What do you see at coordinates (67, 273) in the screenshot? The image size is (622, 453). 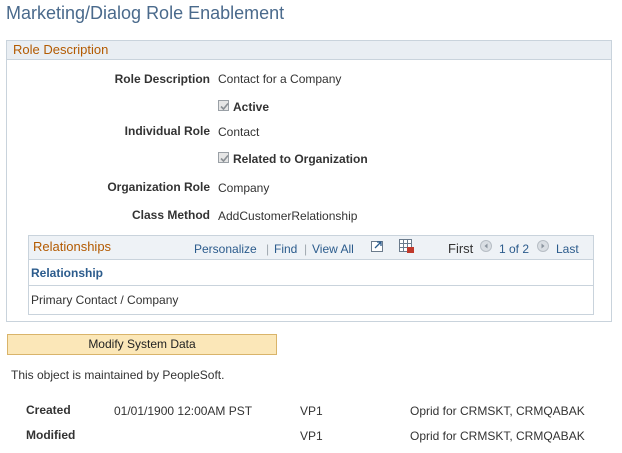 I see `relationship-column-header: Relationship` at bounding box center [67, 273].